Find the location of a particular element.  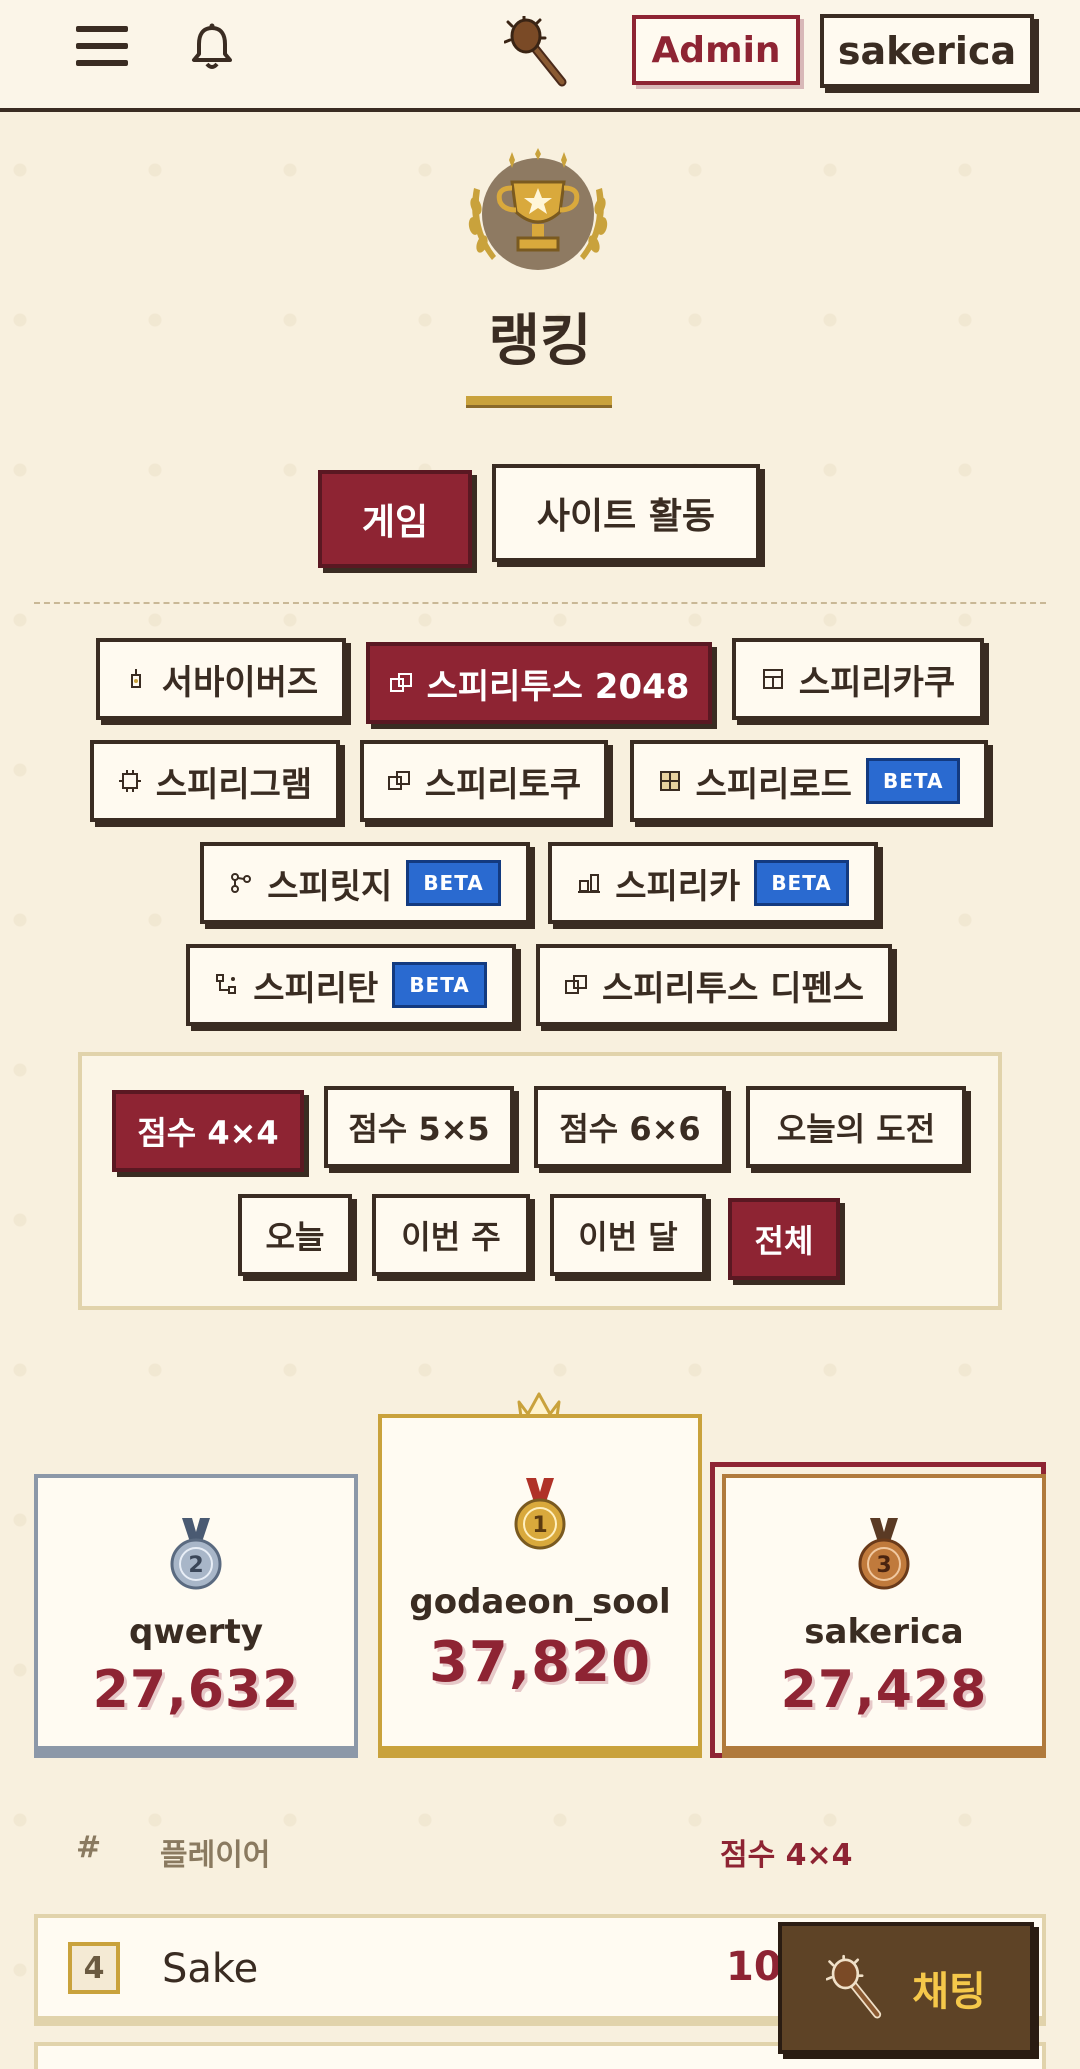

podium-score: 27,428 is located at coordinates (884, 1690).